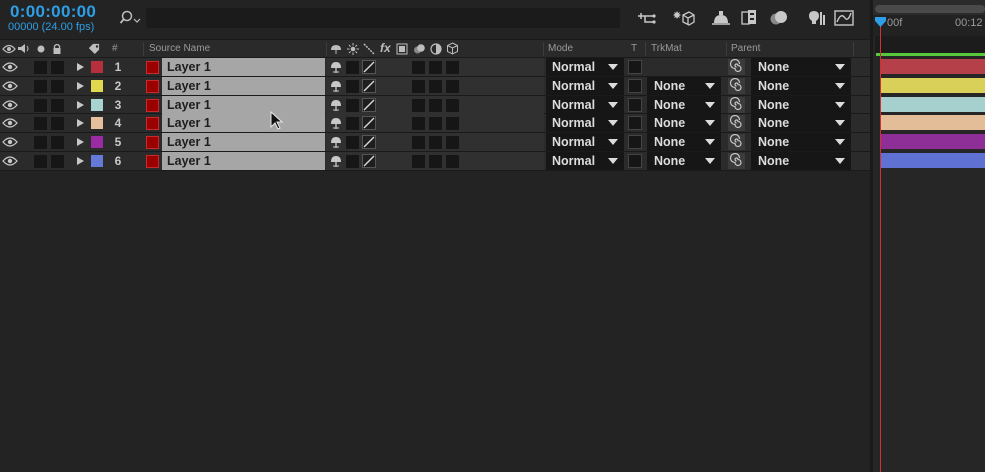  I want to click on composition-flowchart-icon, so click(647, 18).